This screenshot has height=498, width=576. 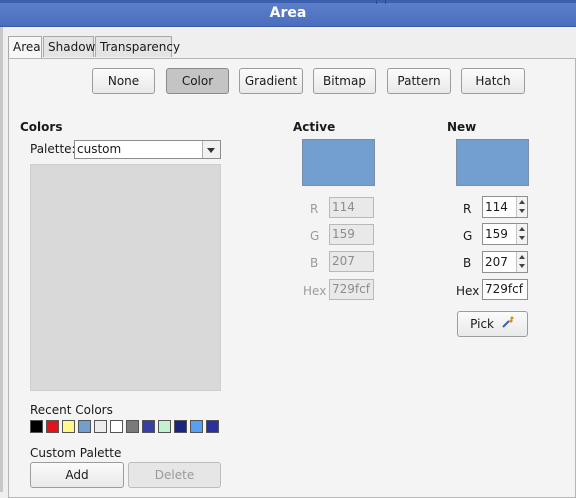 What do you see at coordinates (496, 234) in the screenshot?
I see `new-g-value: 159` at bounding box center [496, 234].